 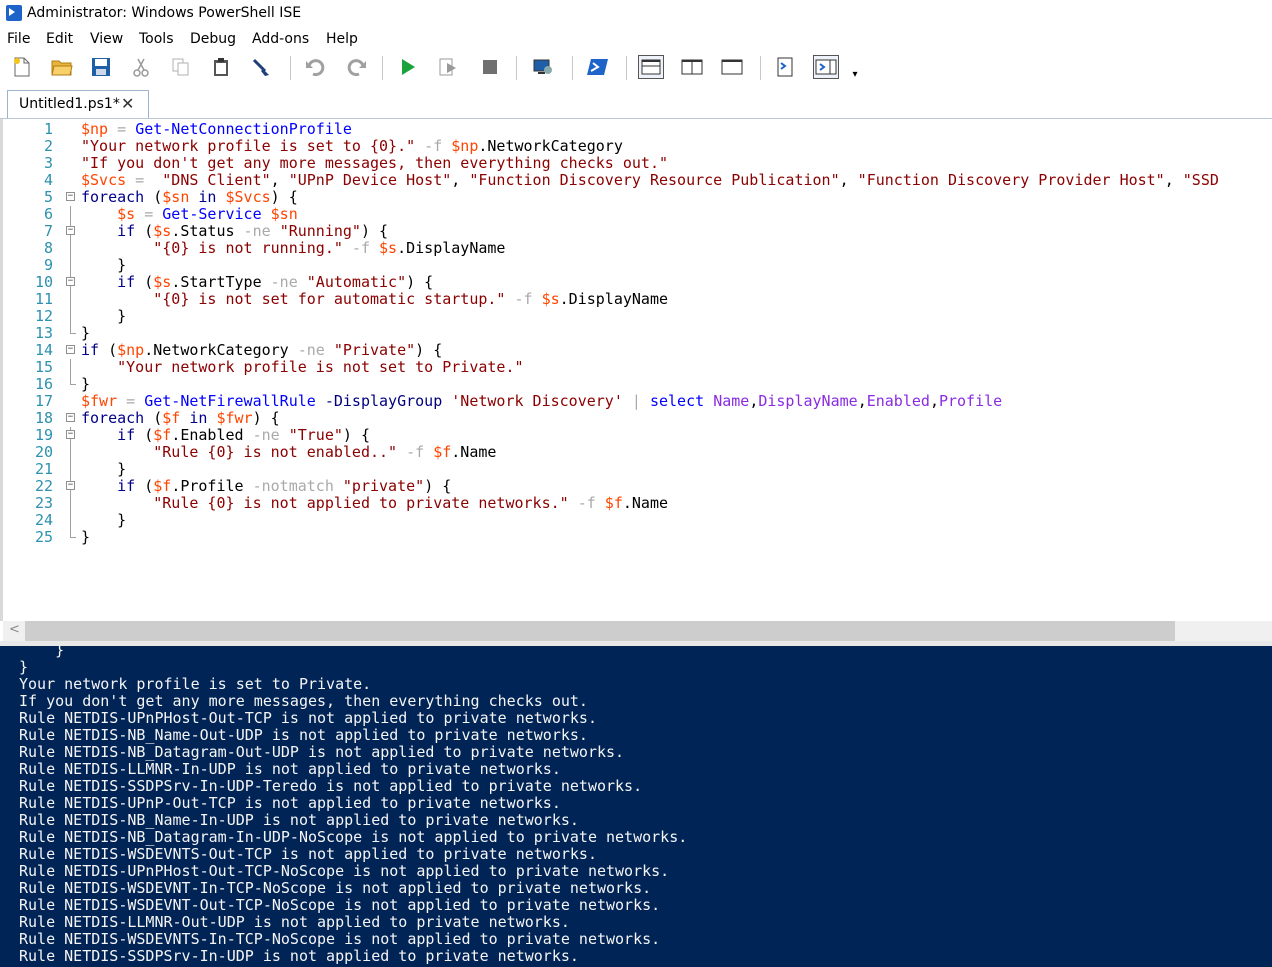 What do you see at coordinates (732, 67) in the screenshot?
I see `show-script-pane-maximized-button` at bounding box center [732, 67].